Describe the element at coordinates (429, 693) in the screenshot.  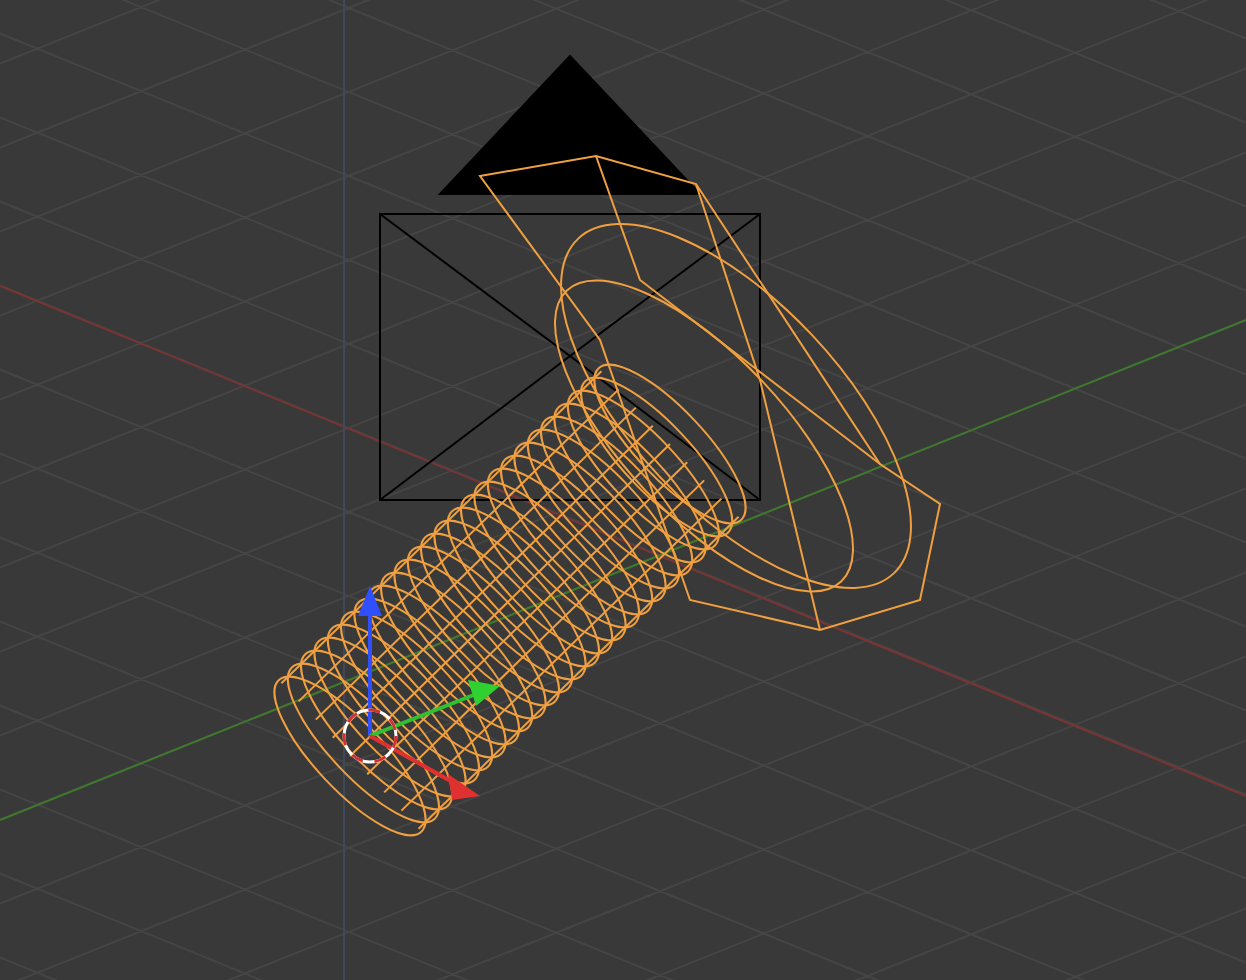
I see `transform-gizmo-drawing` at that location.